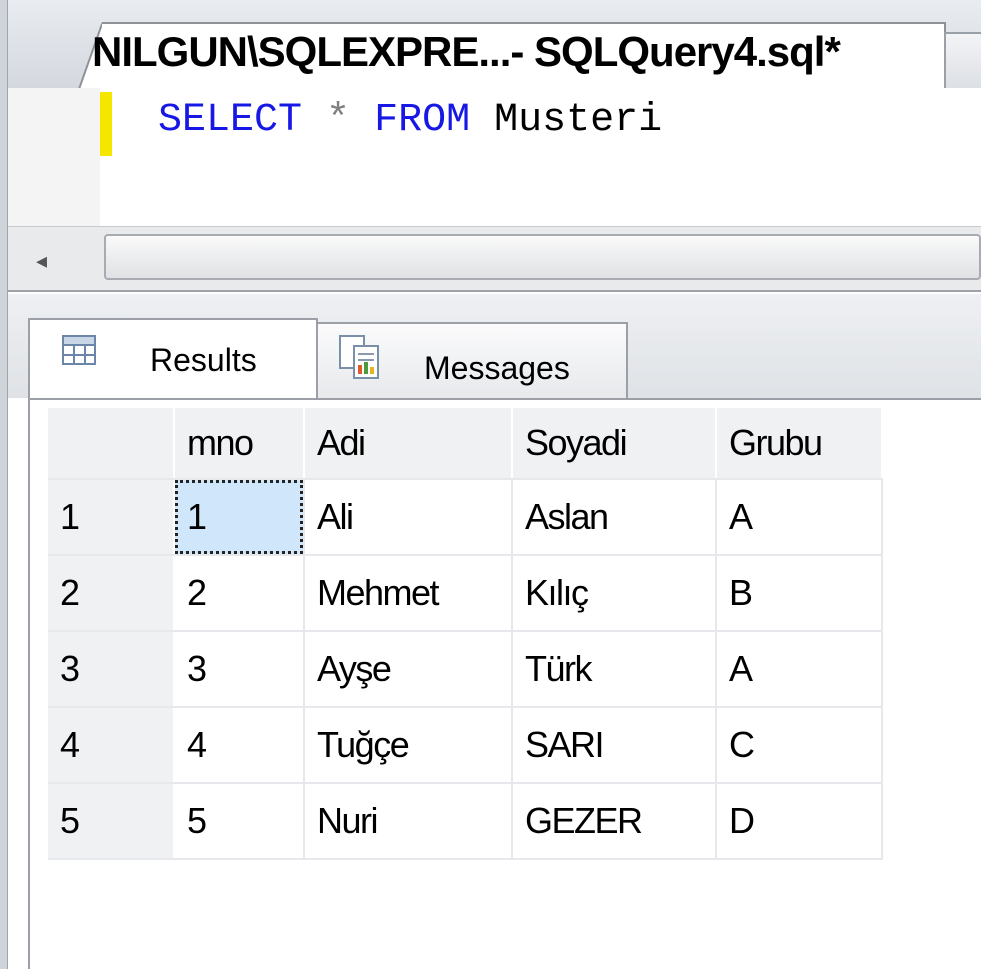  I want to click on table-row: 5 5 Nuri GEZER D, so click(465, 821).